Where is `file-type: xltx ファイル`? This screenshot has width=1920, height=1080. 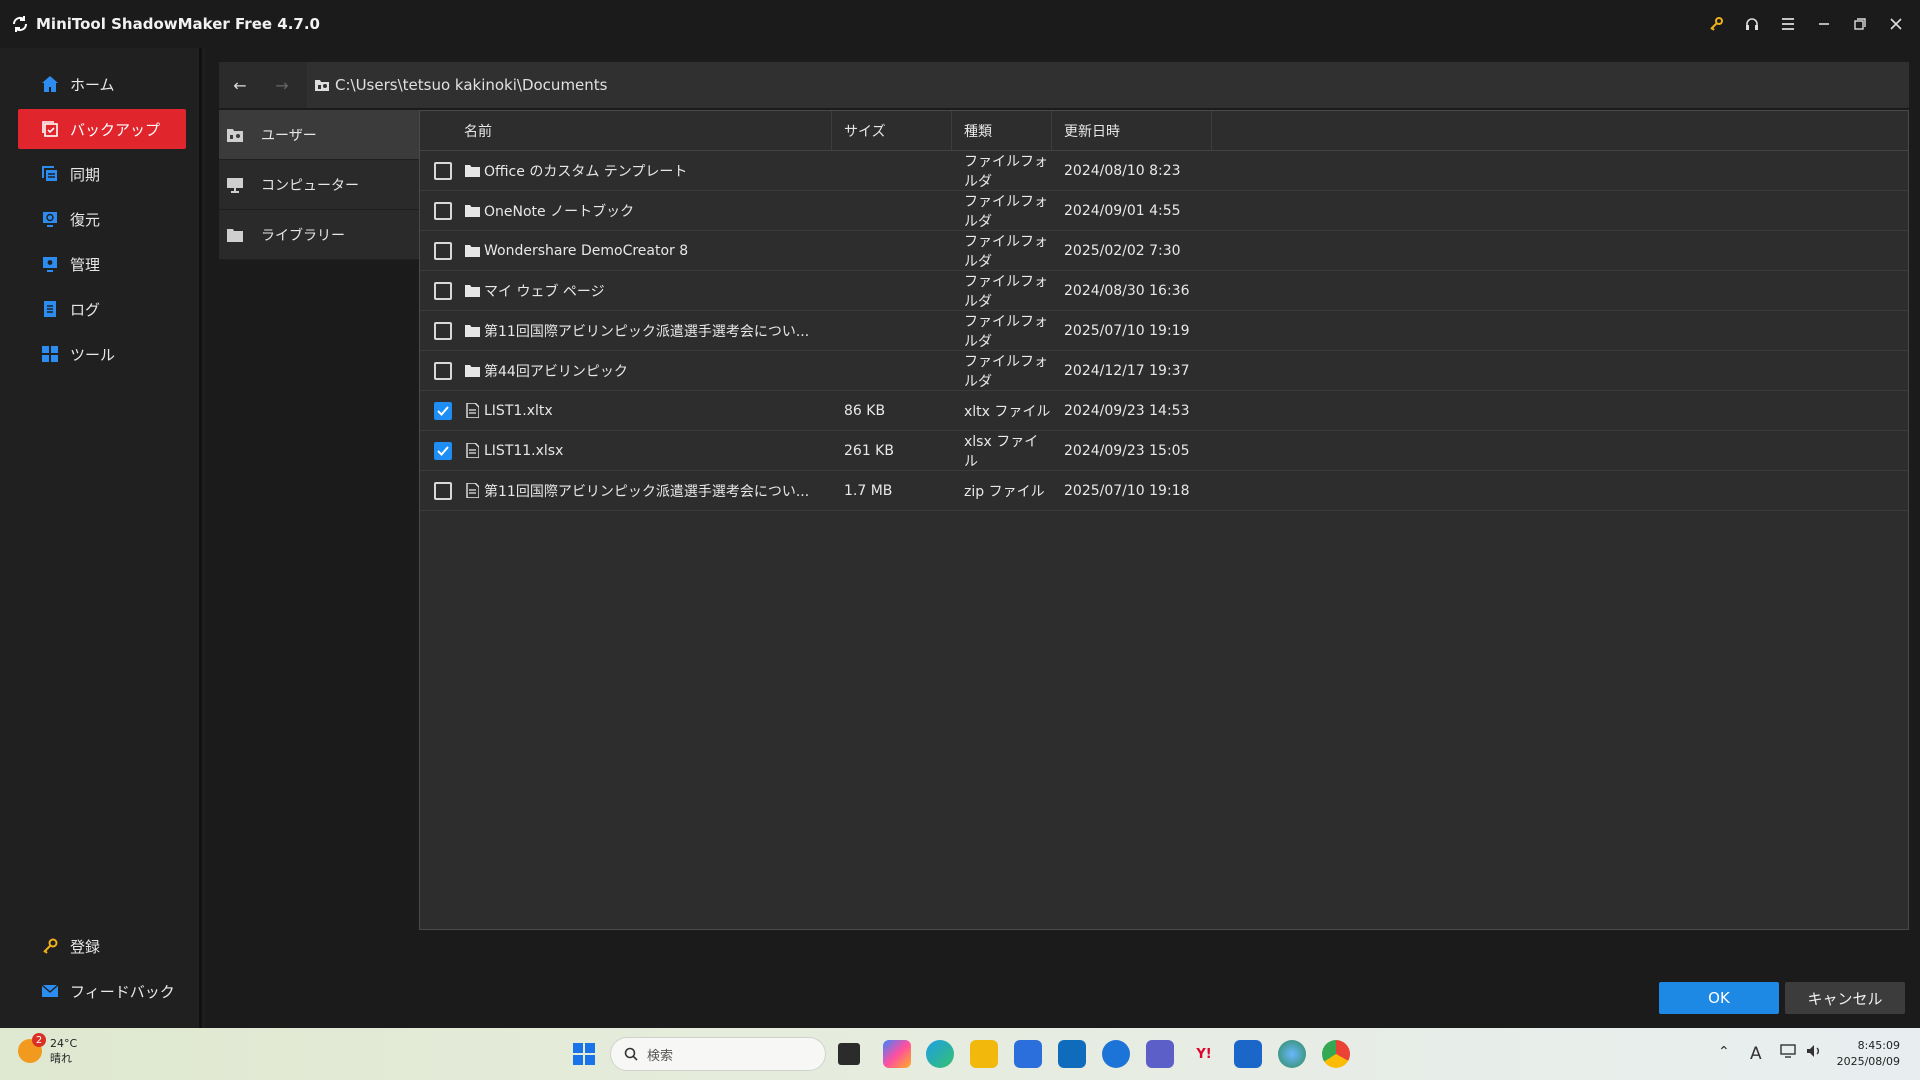 file-type: xltx ファイル is located at coordinates (1007, 411).